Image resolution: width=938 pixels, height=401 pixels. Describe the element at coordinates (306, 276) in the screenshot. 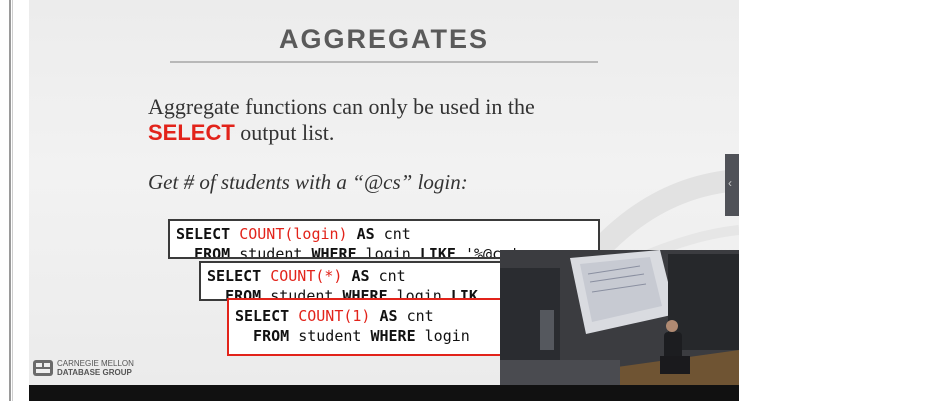

I see `code-function: COUNT(*)` at that location.